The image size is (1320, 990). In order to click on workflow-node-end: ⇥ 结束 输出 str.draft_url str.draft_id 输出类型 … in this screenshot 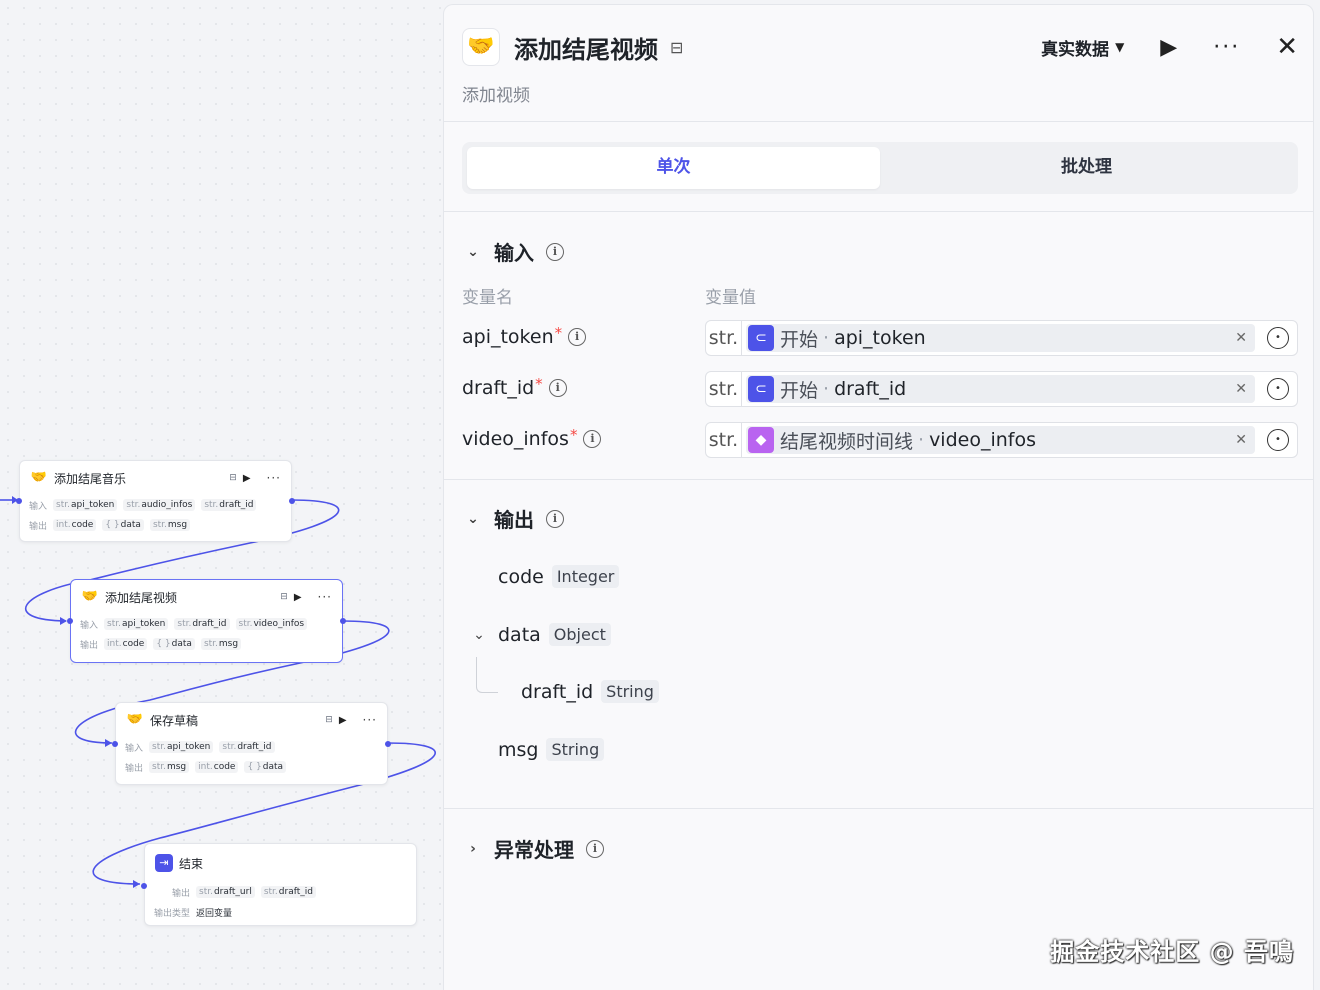, I will do `click(279, 884)`.